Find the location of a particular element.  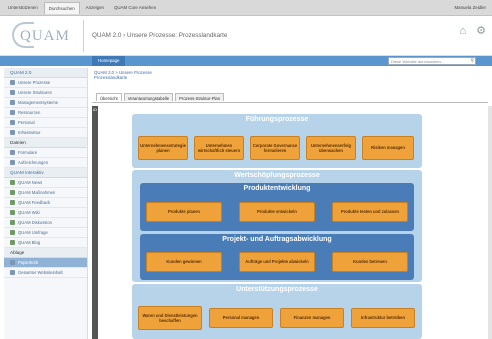

process-produkte-testen: Produkte testen und zulassen is located at coordinates (370, 212).